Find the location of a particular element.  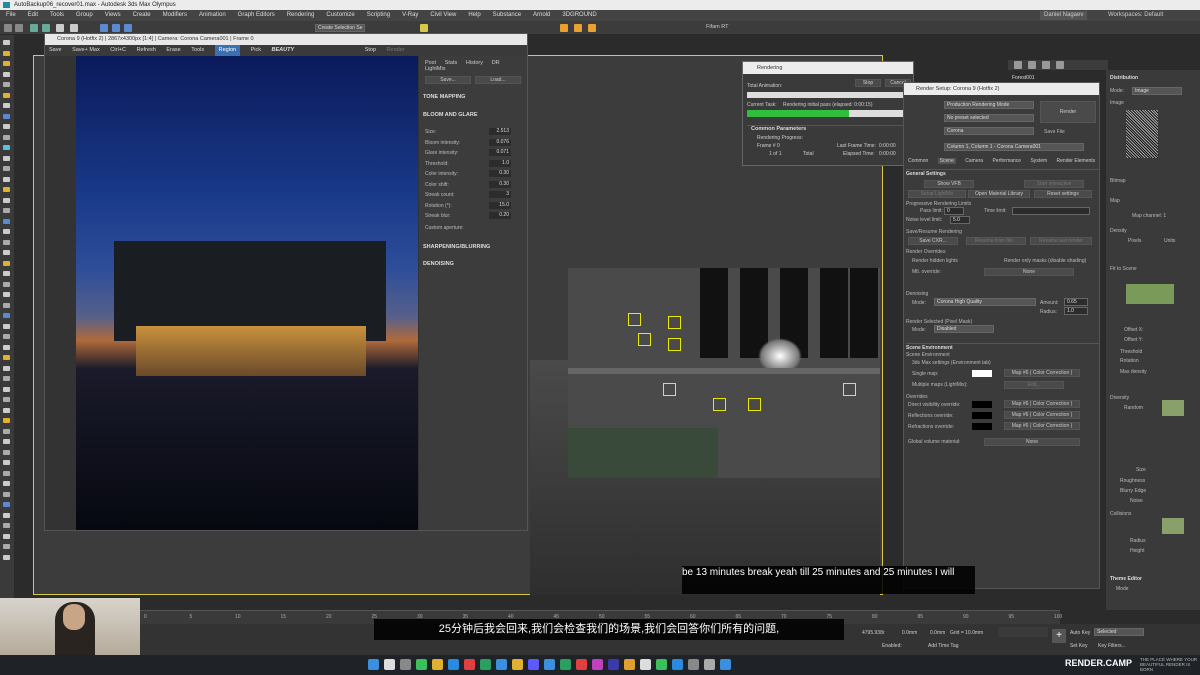

tab-scene: Scene is located at coordinates (946, 161).